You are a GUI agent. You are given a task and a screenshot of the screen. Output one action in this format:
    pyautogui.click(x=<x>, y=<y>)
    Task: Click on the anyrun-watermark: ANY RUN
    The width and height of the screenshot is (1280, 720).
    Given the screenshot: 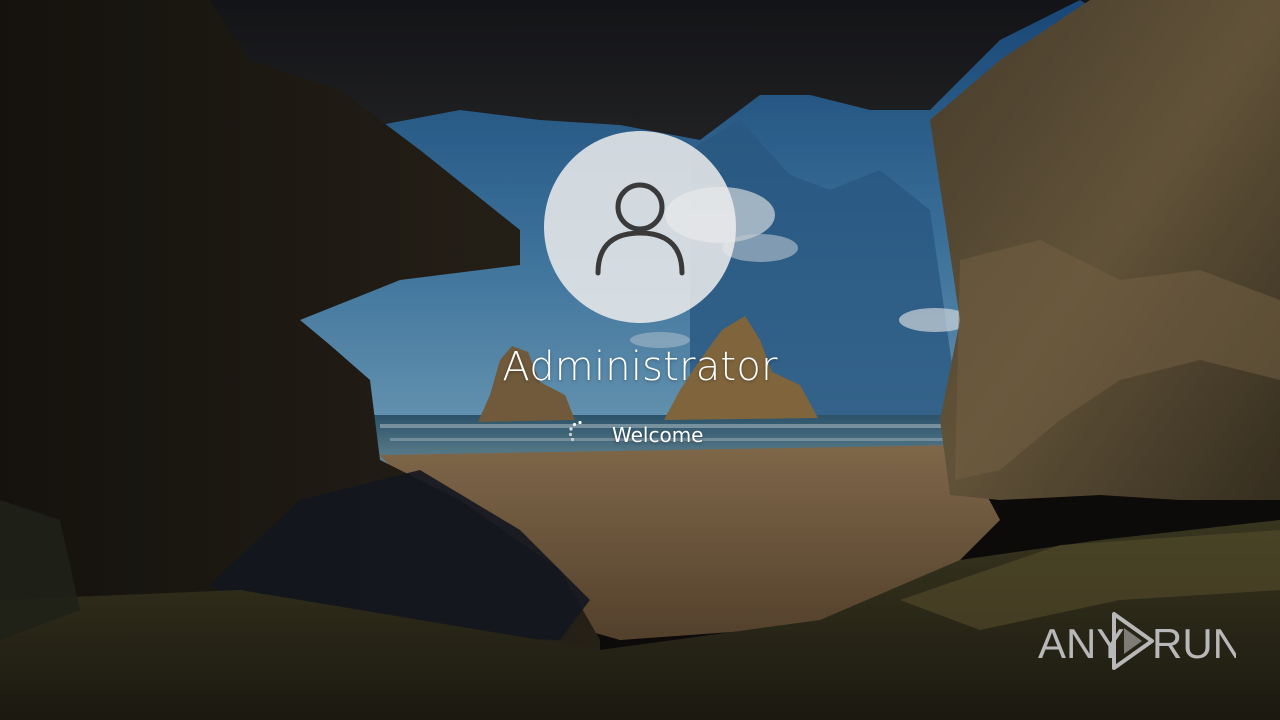 What is the action you would take?
    pyautogui.click(x=1137, y=641)
    